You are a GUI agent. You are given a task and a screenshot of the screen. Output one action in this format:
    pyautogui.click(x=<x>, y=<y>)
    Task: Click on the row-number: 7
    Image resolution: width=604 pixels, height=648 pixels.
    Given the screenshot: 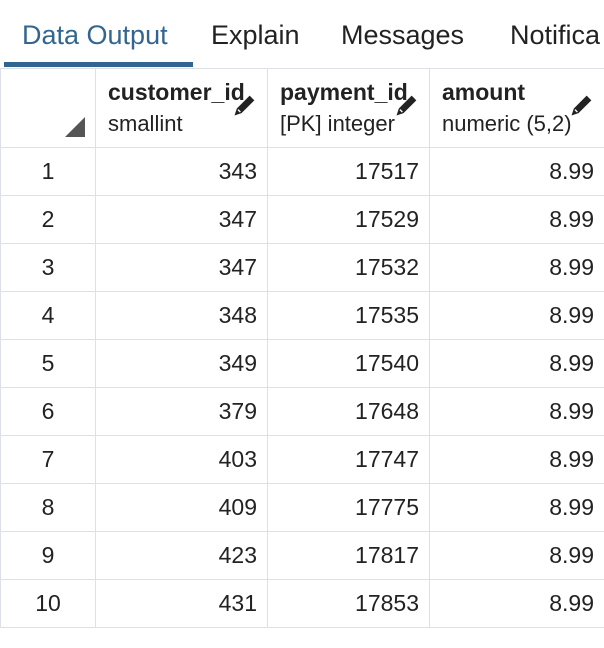 What is the action you would take?
    pyautogui.click(x=48, y=459)
    